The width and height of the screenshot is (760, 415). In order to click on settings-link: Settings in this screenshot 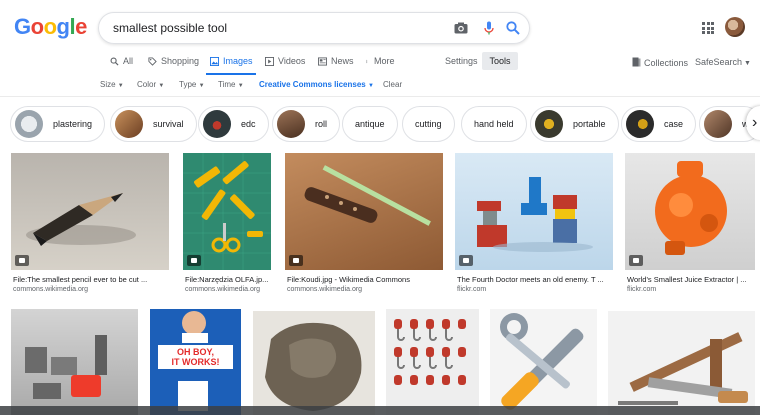, I will do `click(461, 61)`.